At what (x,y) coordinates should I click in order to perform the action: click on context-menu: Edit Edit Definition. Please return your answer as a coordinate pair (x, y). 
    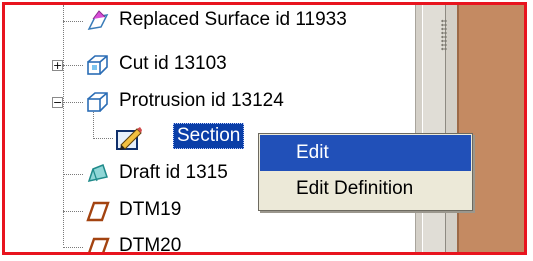
    Looking at the image, I should click on (365, 172).